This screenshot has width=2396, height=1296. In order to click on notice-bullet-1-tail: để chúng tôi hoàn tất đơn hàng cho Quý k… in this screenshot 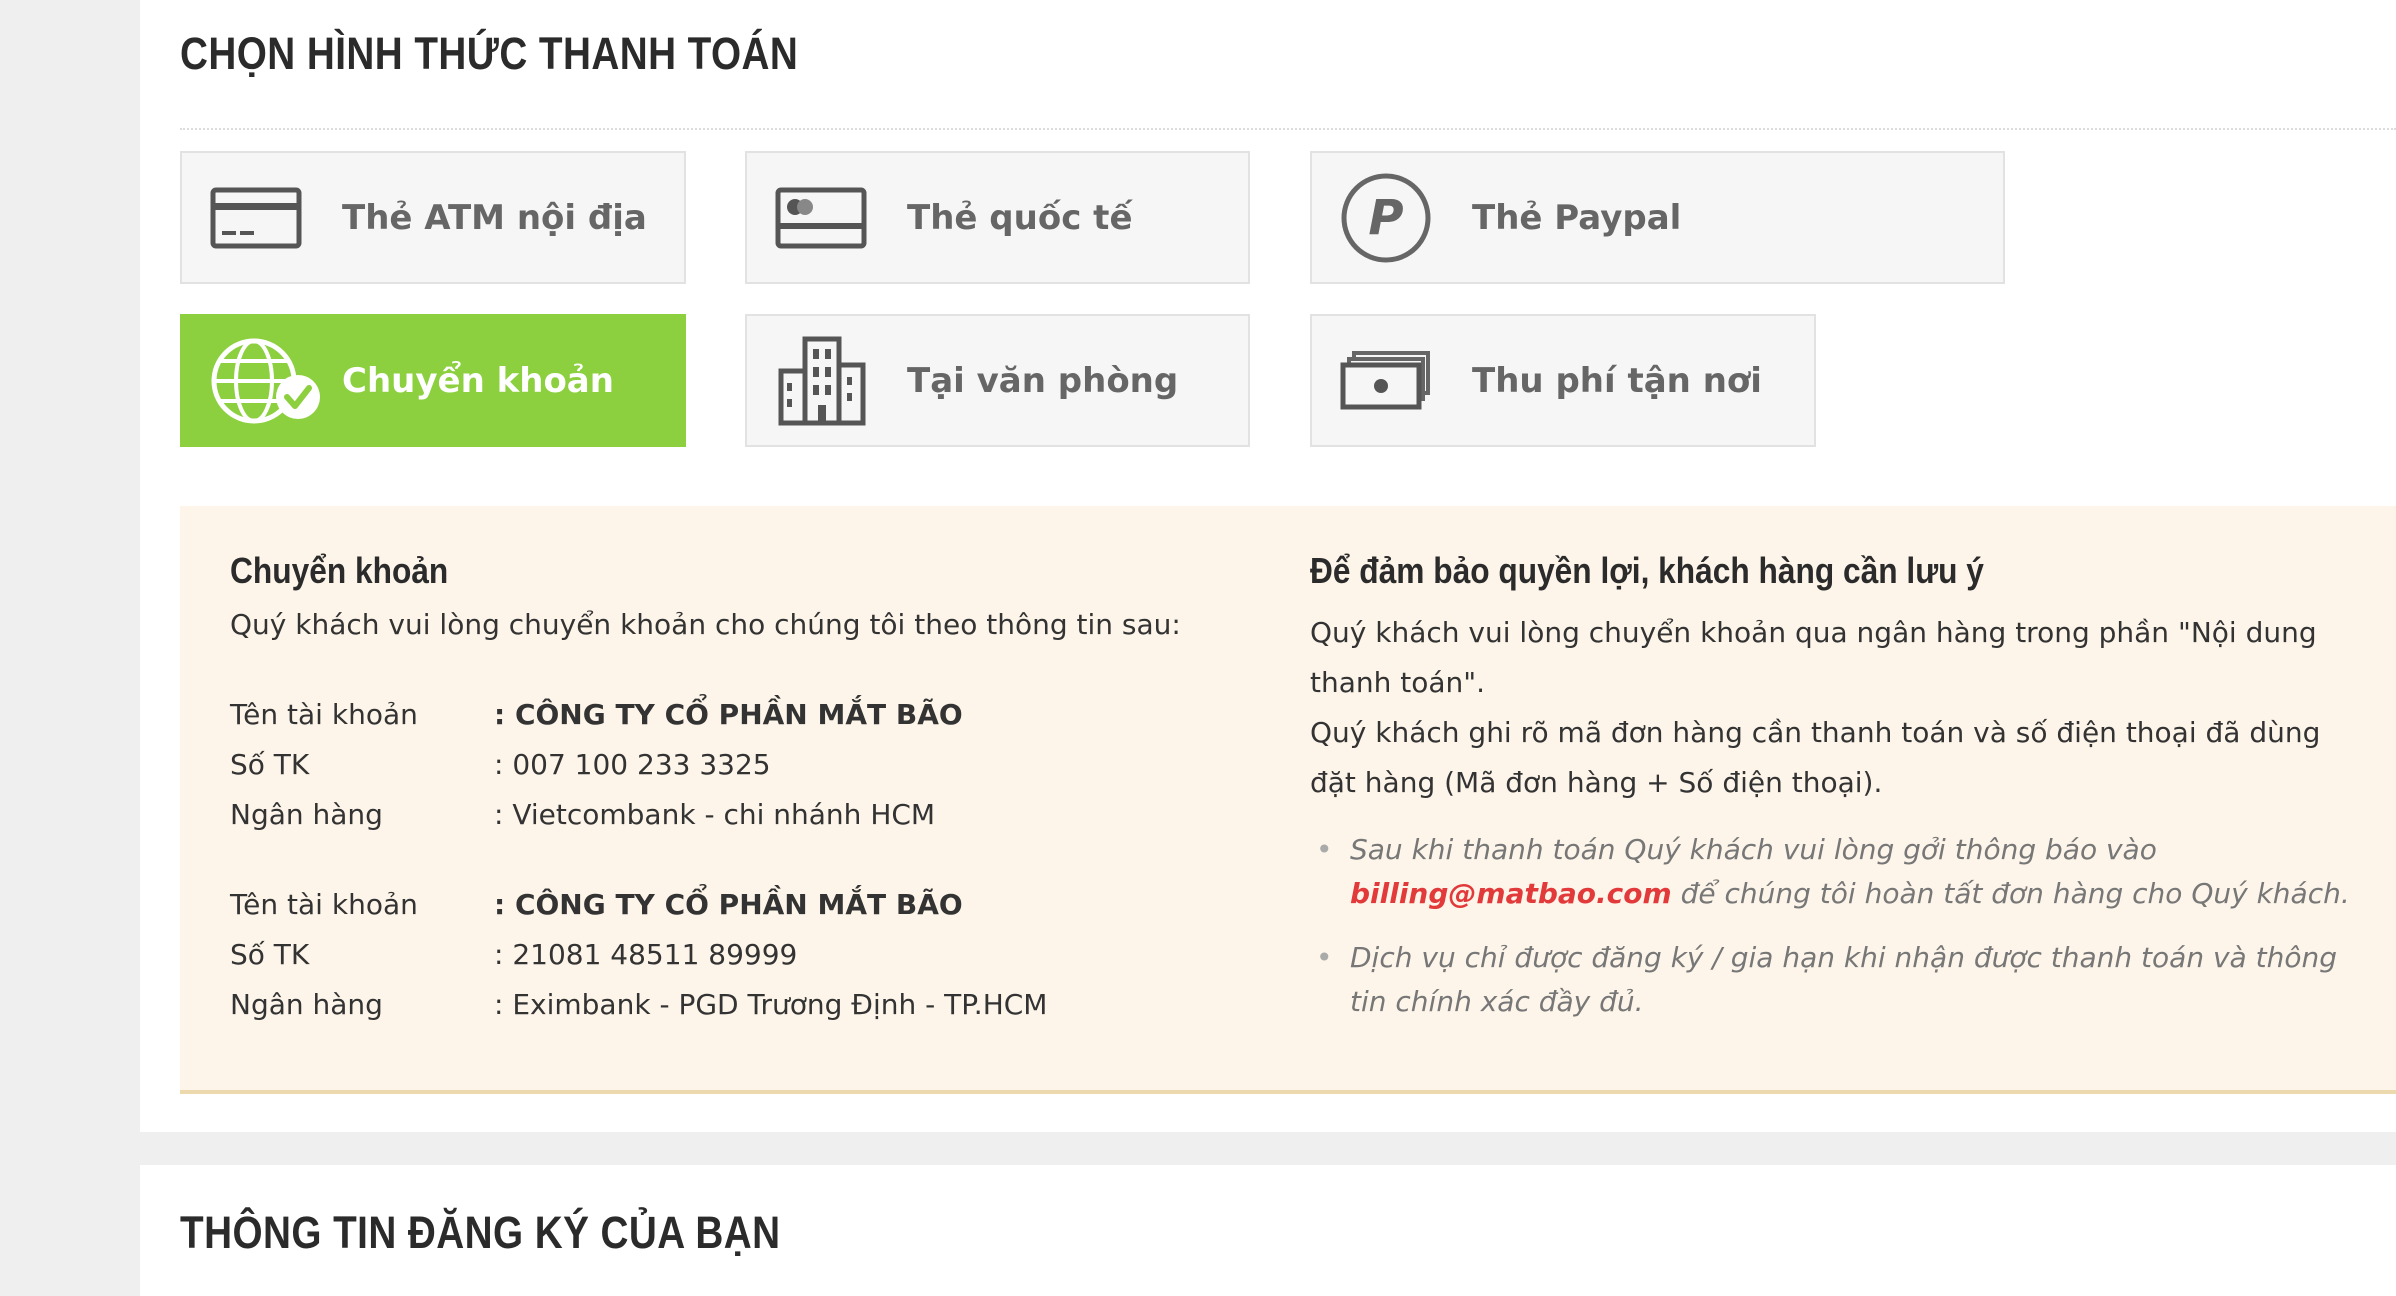, I will do `click(2010, 893)`.